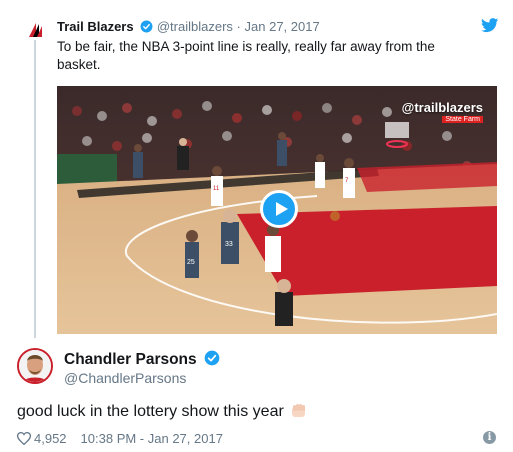  I want to click on trail-blazers-logo, so click(36, 30).